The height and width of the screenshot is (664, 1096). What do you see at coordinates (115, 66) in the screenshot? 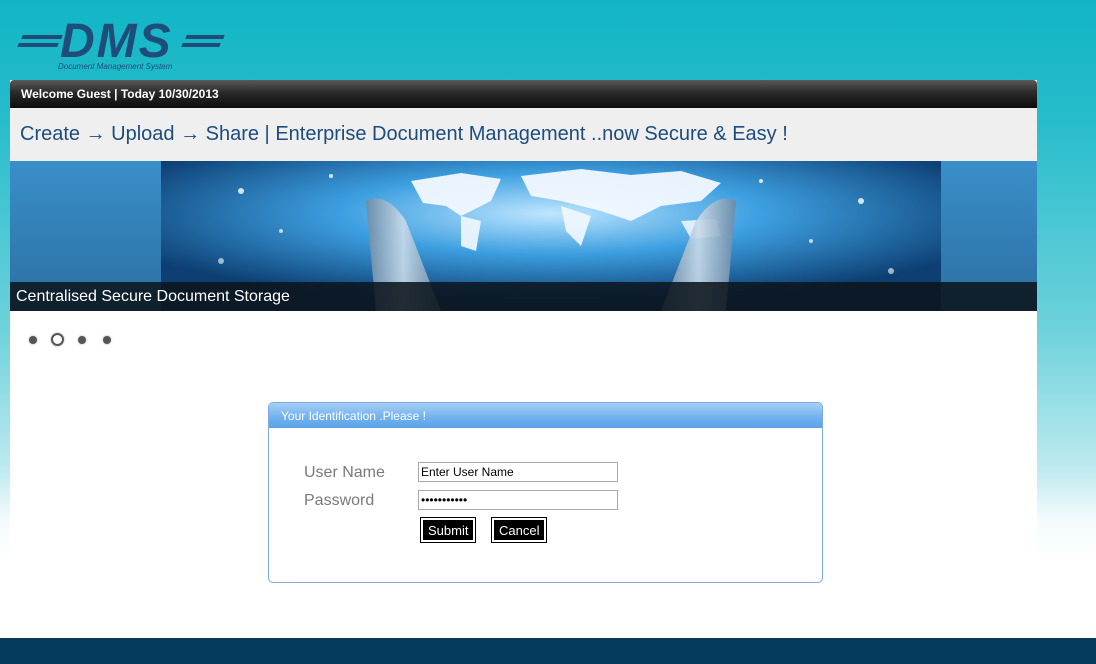
I see `logo-subtitle: Document Management System` at bounding box center [115, 66].